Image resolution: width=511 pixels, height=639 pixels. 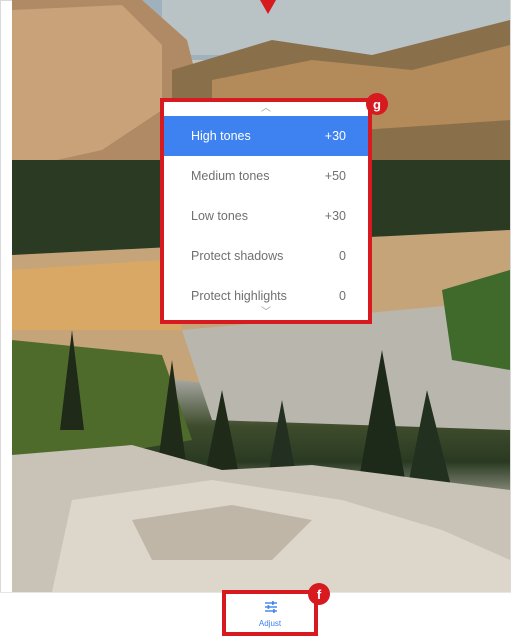 I want to click on adjust-button: Adjust, so click(x=270, y=613).